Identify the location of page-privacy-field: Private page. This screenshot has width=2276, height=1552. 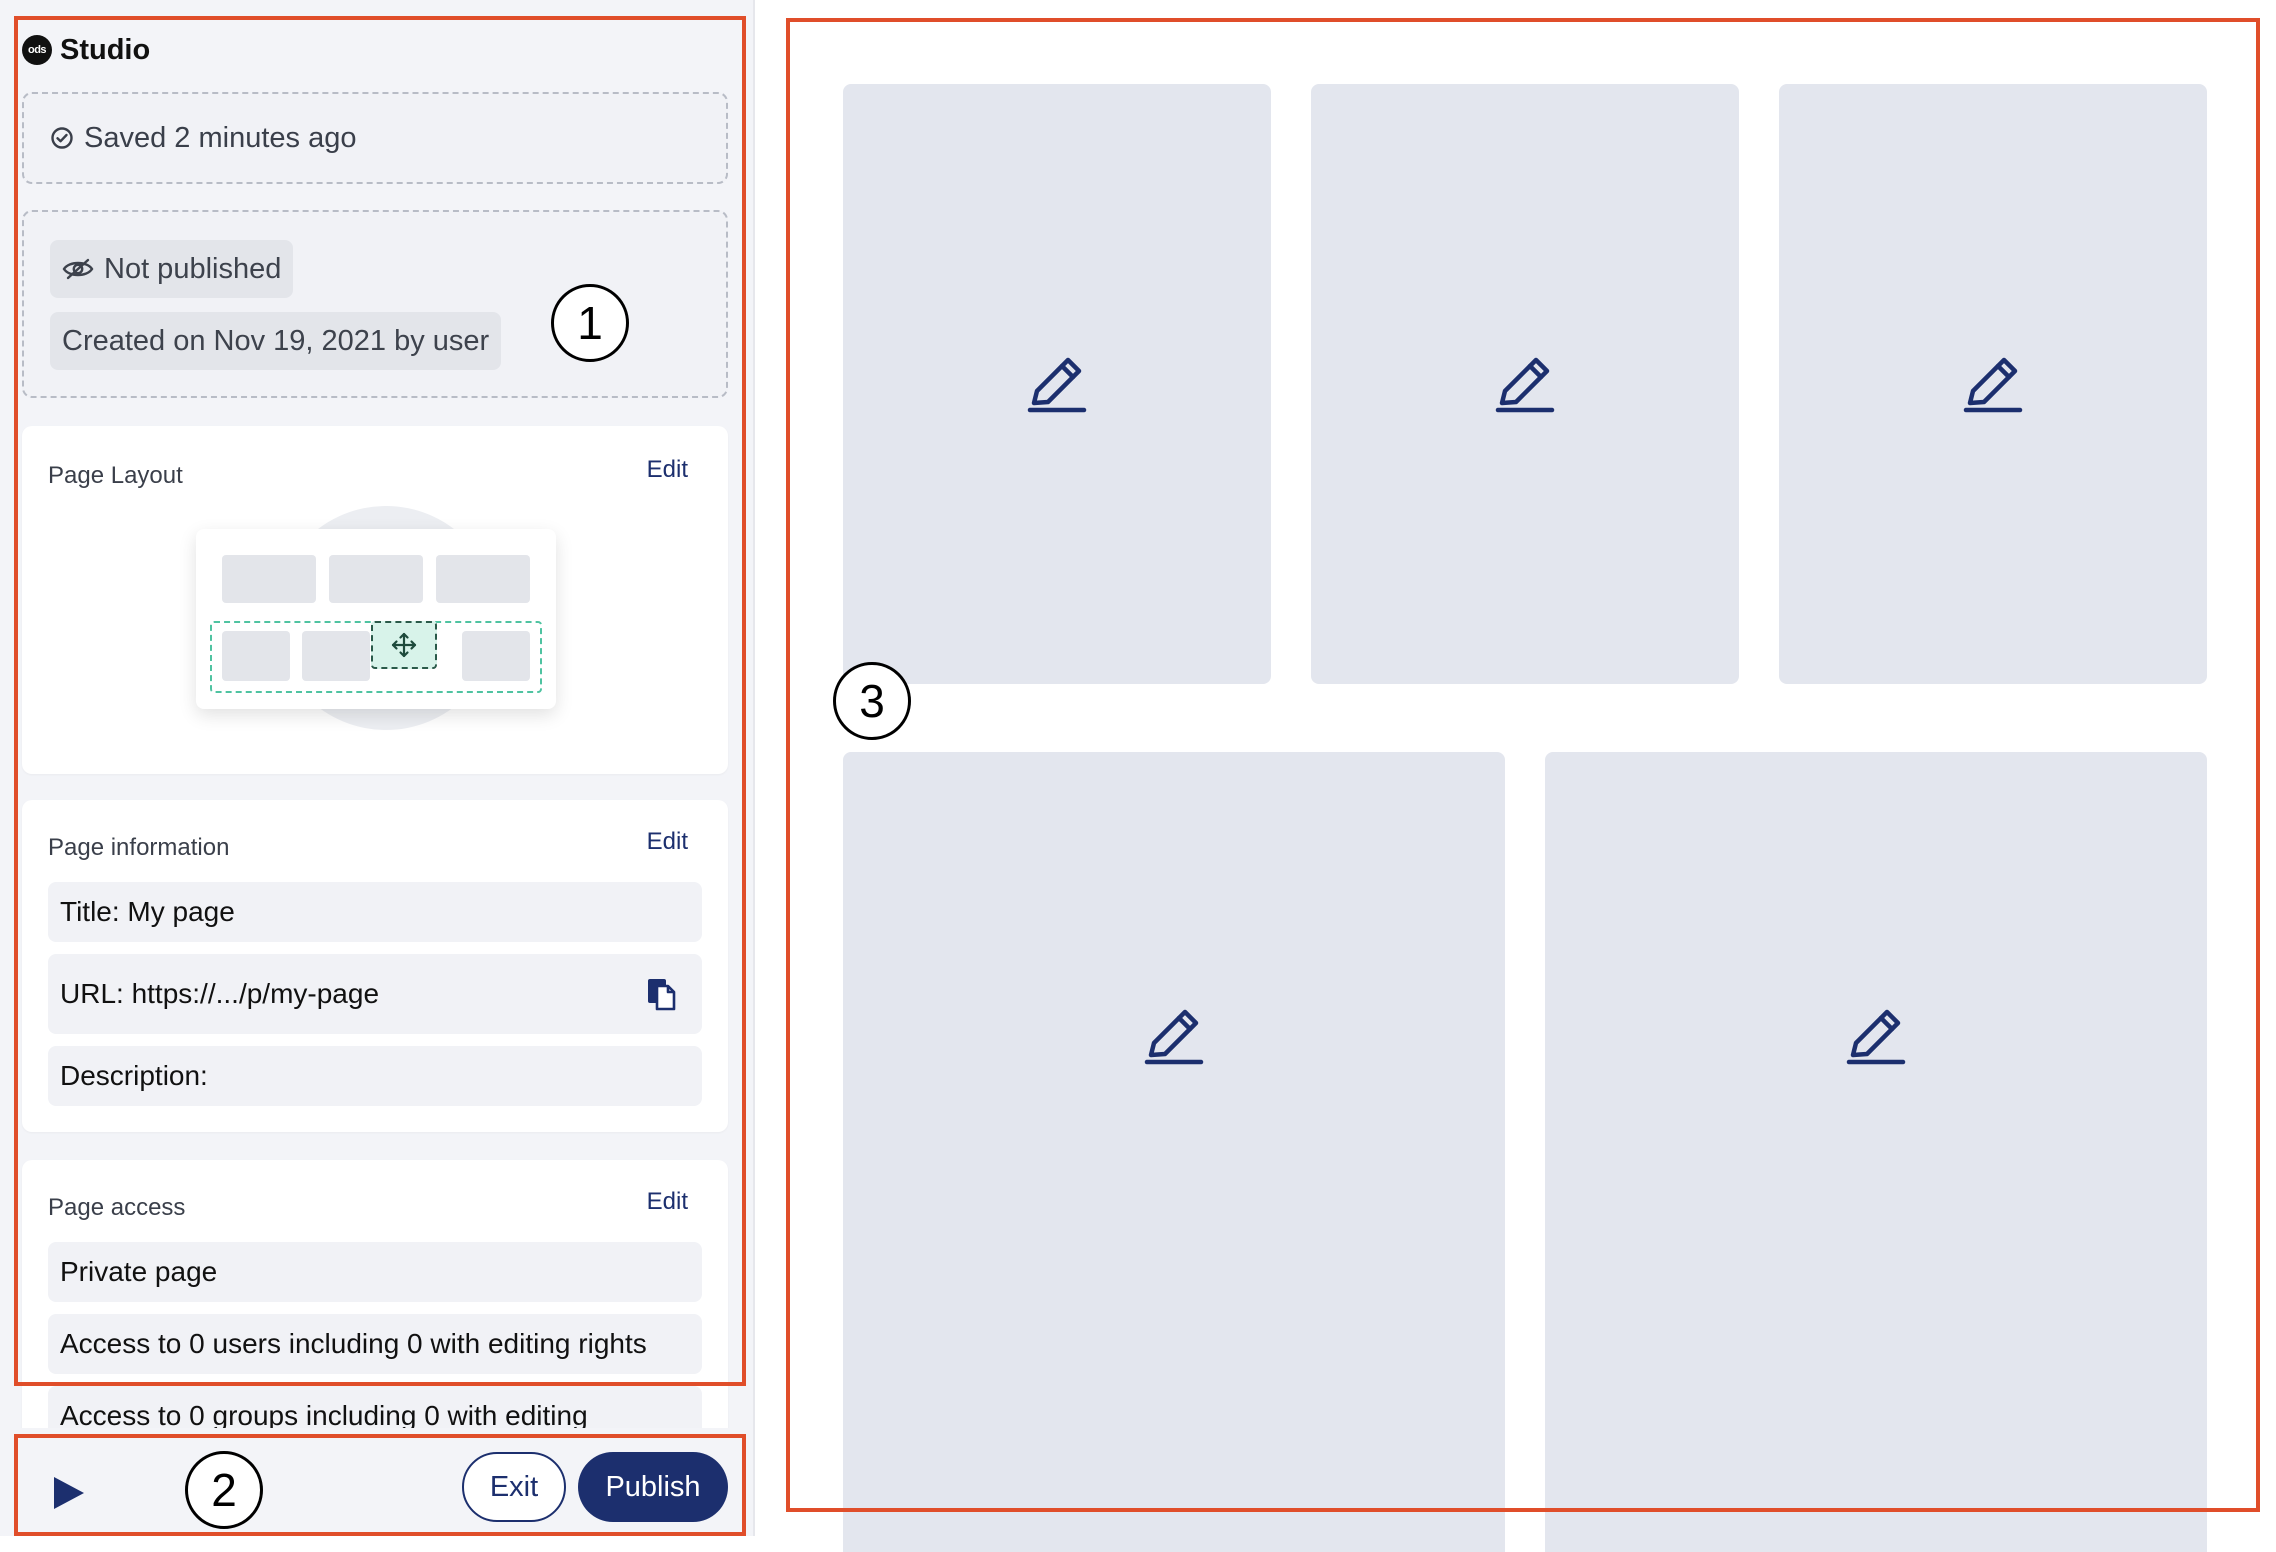
(375, 1272).